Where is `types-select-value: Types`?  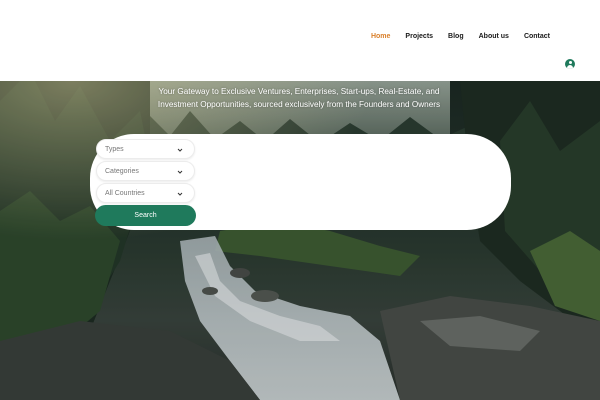
types-select-value: Types is located at coordinates (114, 149).